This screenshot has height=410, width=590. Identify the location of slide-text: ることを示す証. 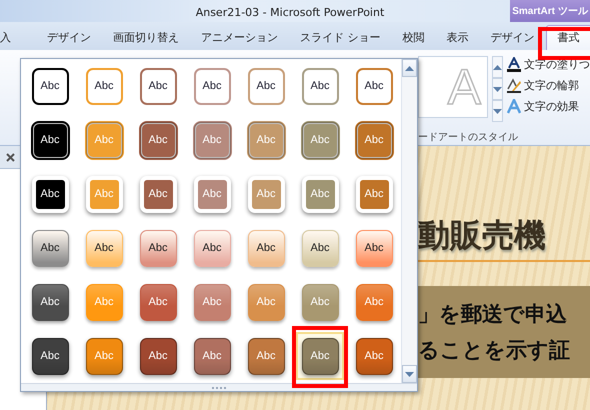
(494, 350).